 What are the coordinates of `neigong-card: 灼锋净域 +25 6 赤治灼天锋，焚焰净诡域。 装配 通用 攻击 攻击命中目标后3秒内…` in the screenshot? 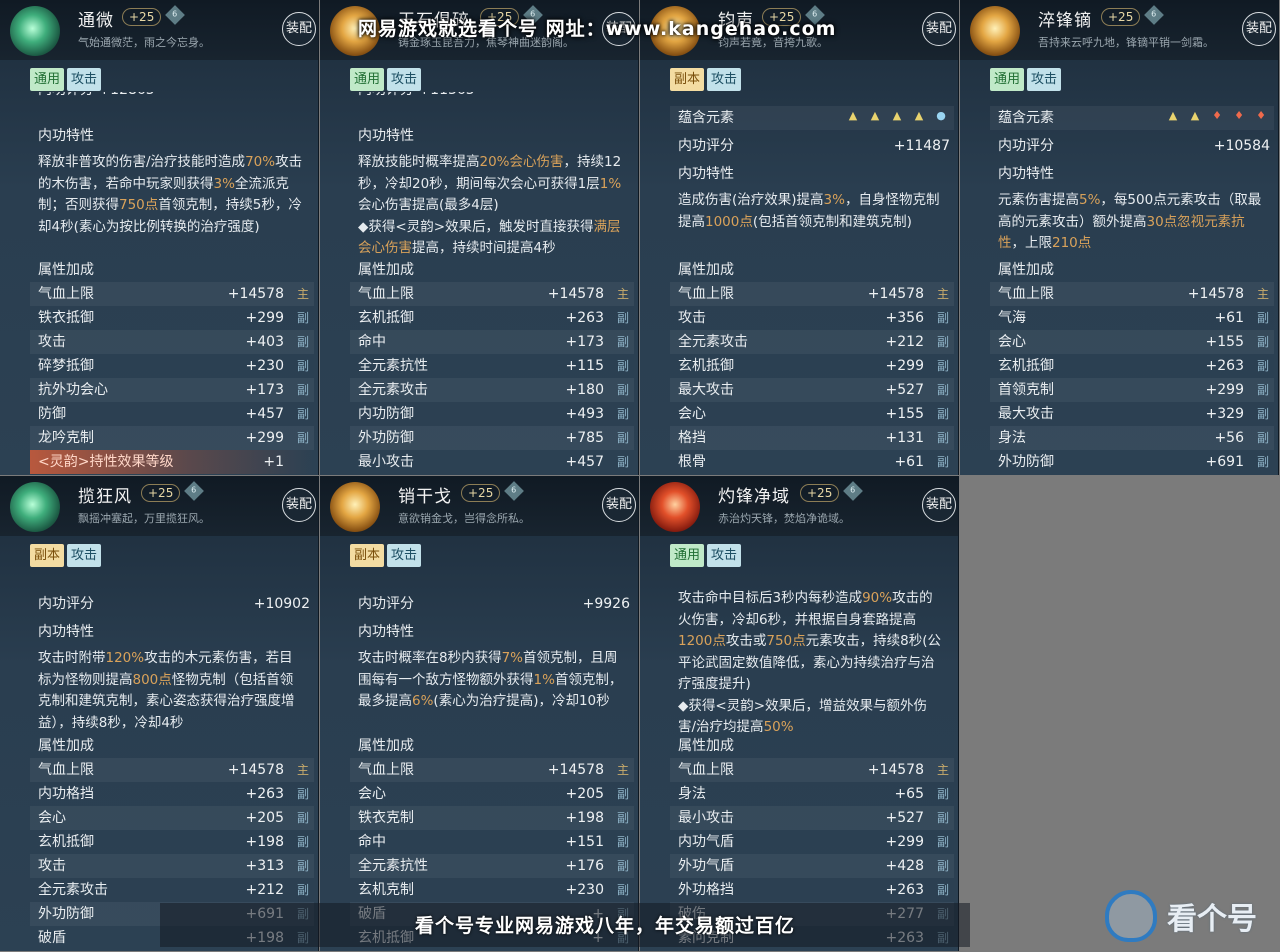 It's located at (799, 713).